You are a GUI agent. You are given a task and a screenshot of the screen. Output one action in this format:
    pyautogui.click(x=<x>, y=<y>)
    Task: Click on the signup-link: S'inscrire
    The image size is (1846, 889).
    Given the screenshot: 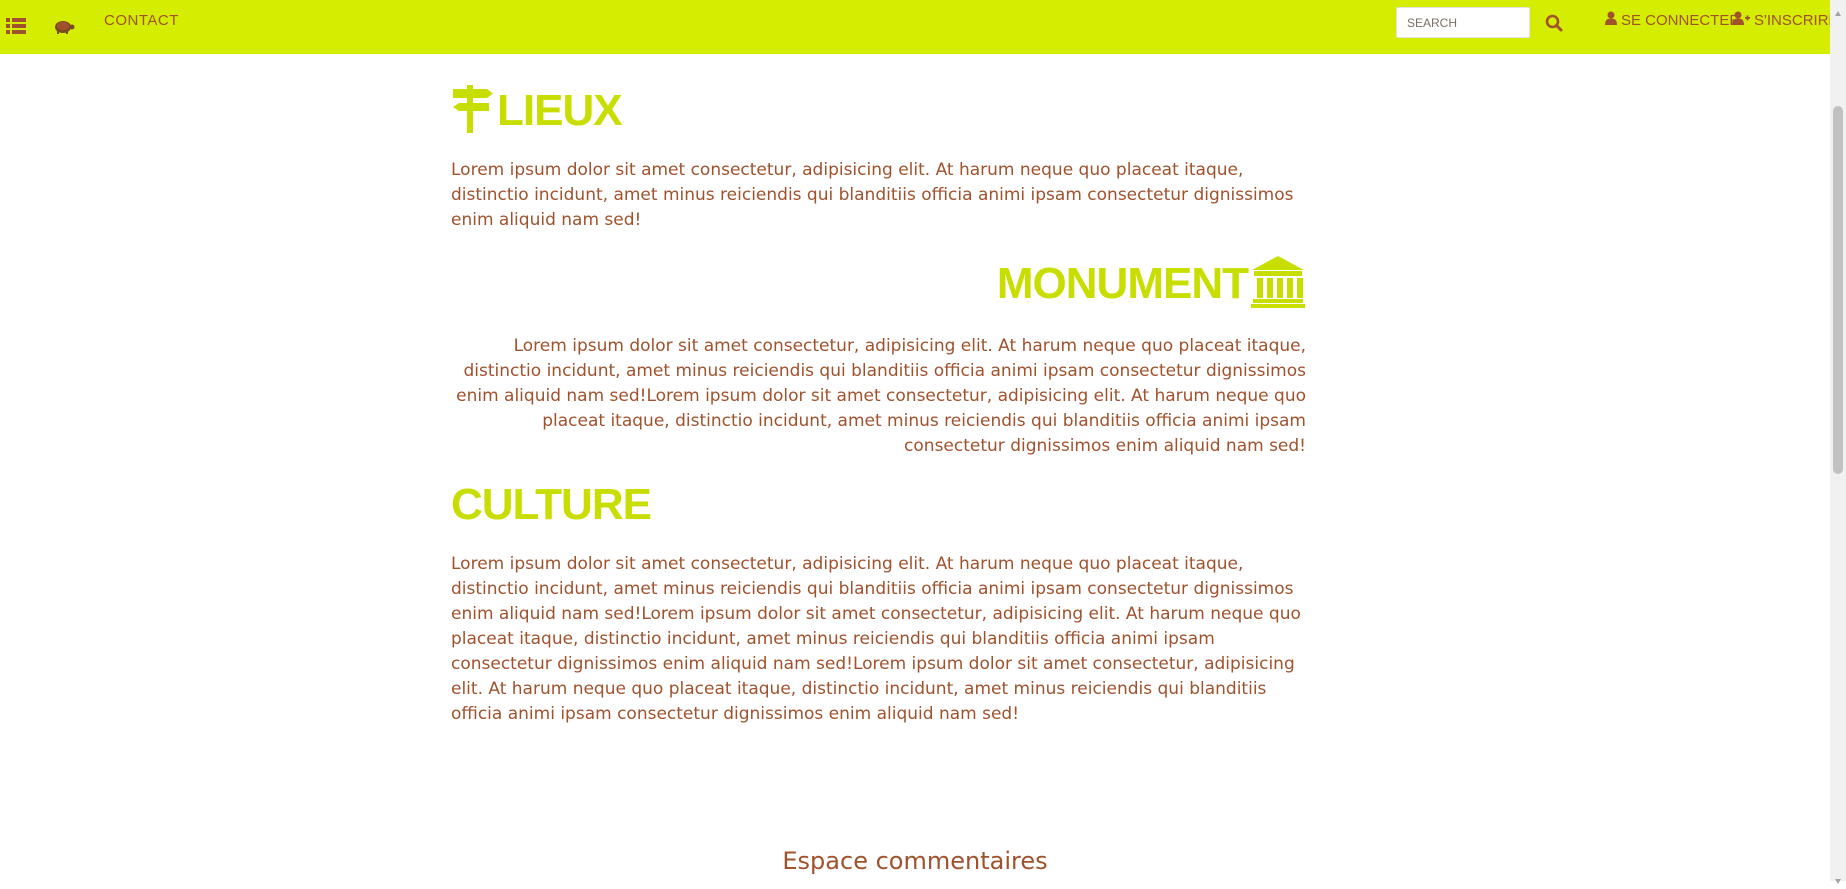 What is the action you would take?
    pyautogui.click(x=1785, y=20)
    